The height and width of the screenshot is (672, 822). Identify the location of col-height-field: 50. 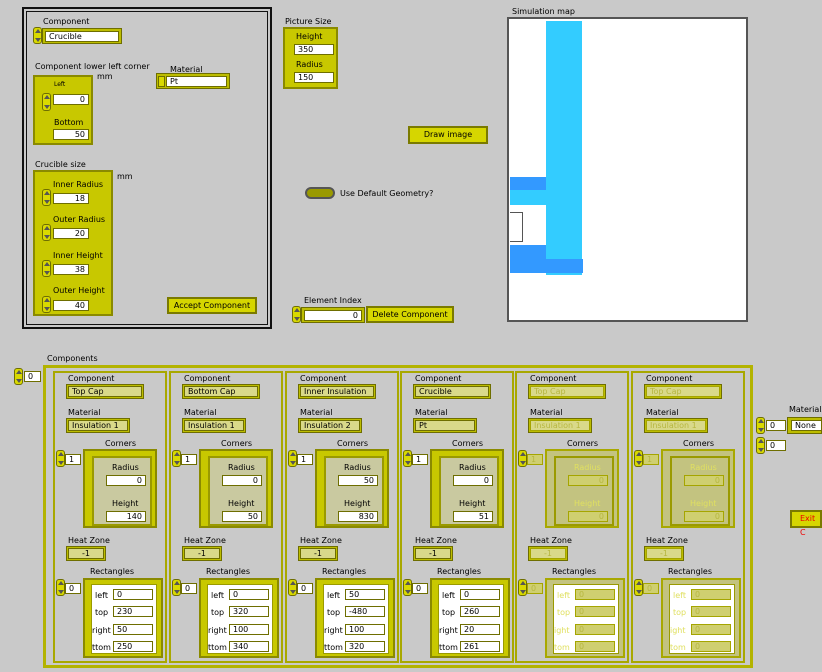
(242, 516).